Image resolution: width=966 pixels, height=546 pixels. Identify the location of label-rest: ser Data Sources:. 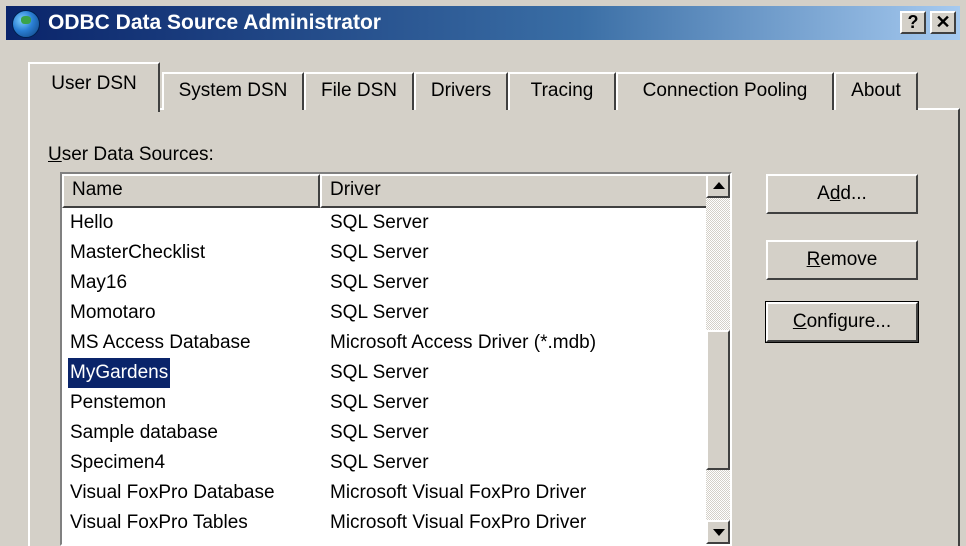
(137, 154).